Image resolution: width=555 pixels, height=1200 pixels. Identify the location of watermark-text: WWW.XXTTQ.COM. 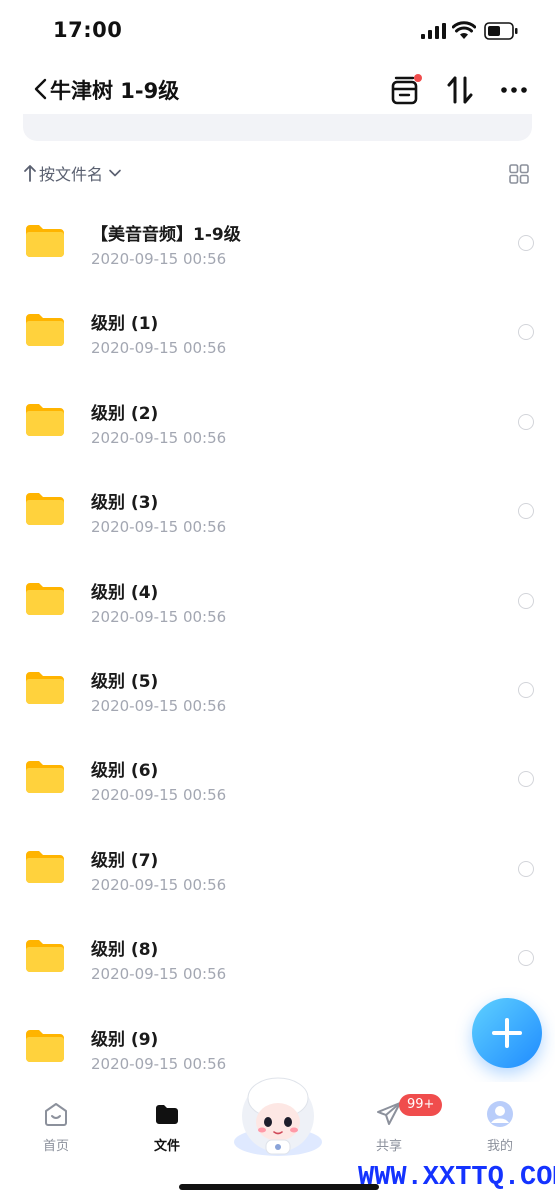
(456, 1178).